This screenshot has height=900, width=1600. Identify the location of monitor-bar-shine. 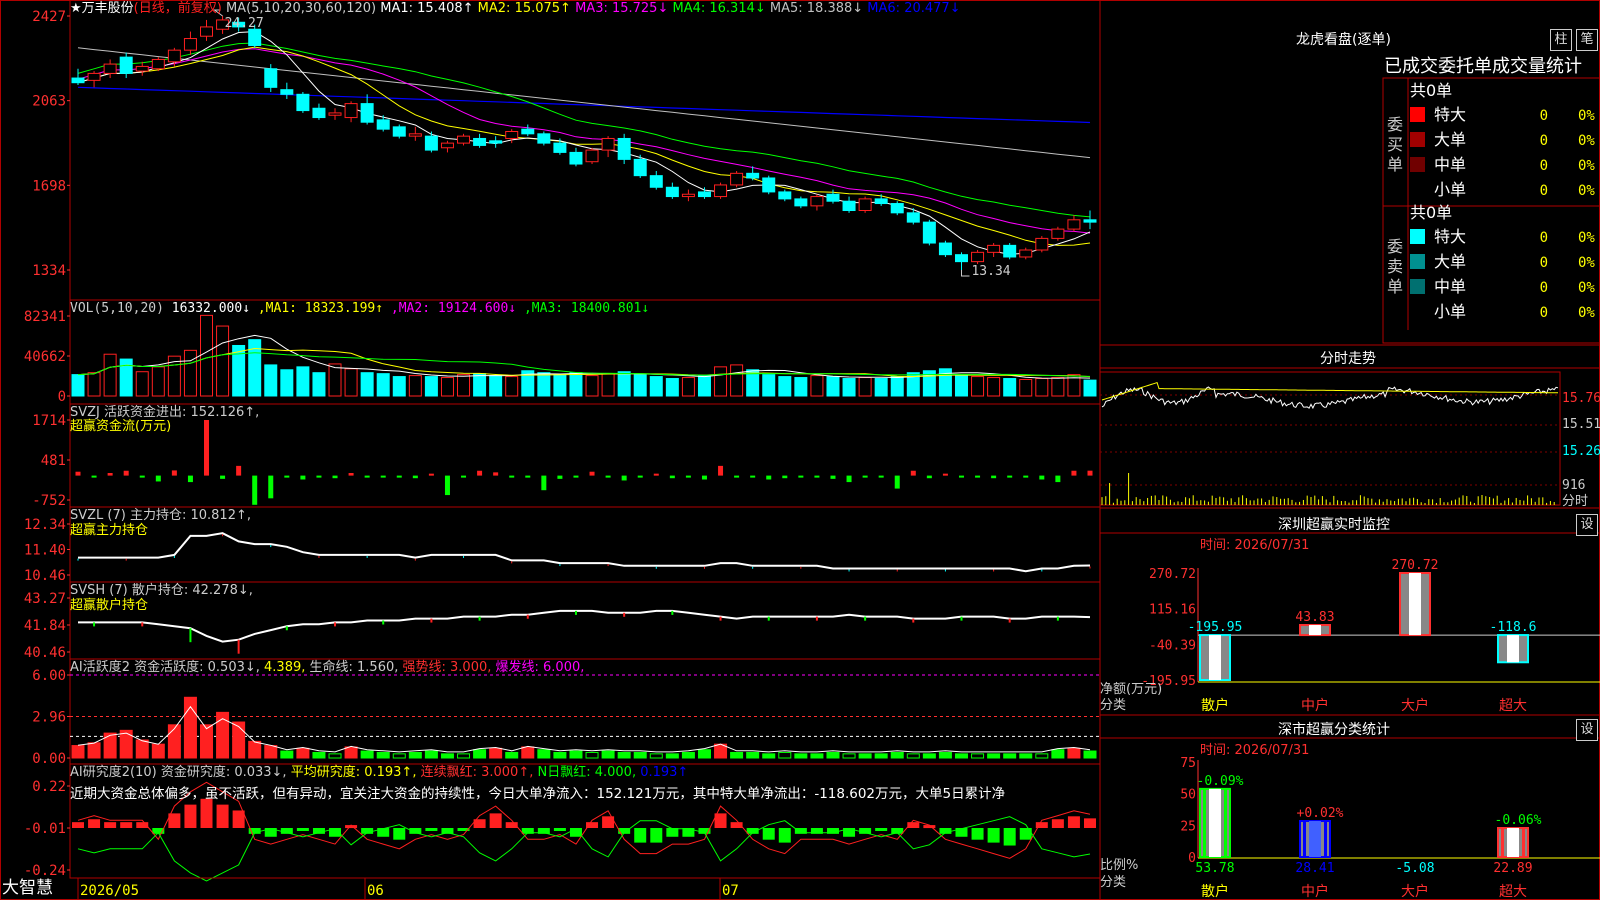
(1215, 657).